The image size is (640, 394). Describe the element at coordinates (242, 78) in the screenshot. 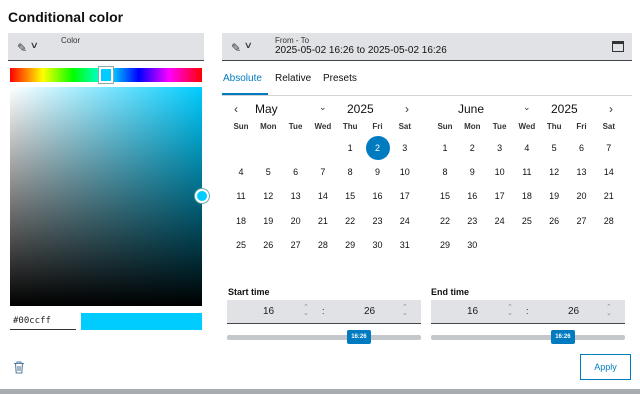

I see `tab-absolute: Absolute` at that location.